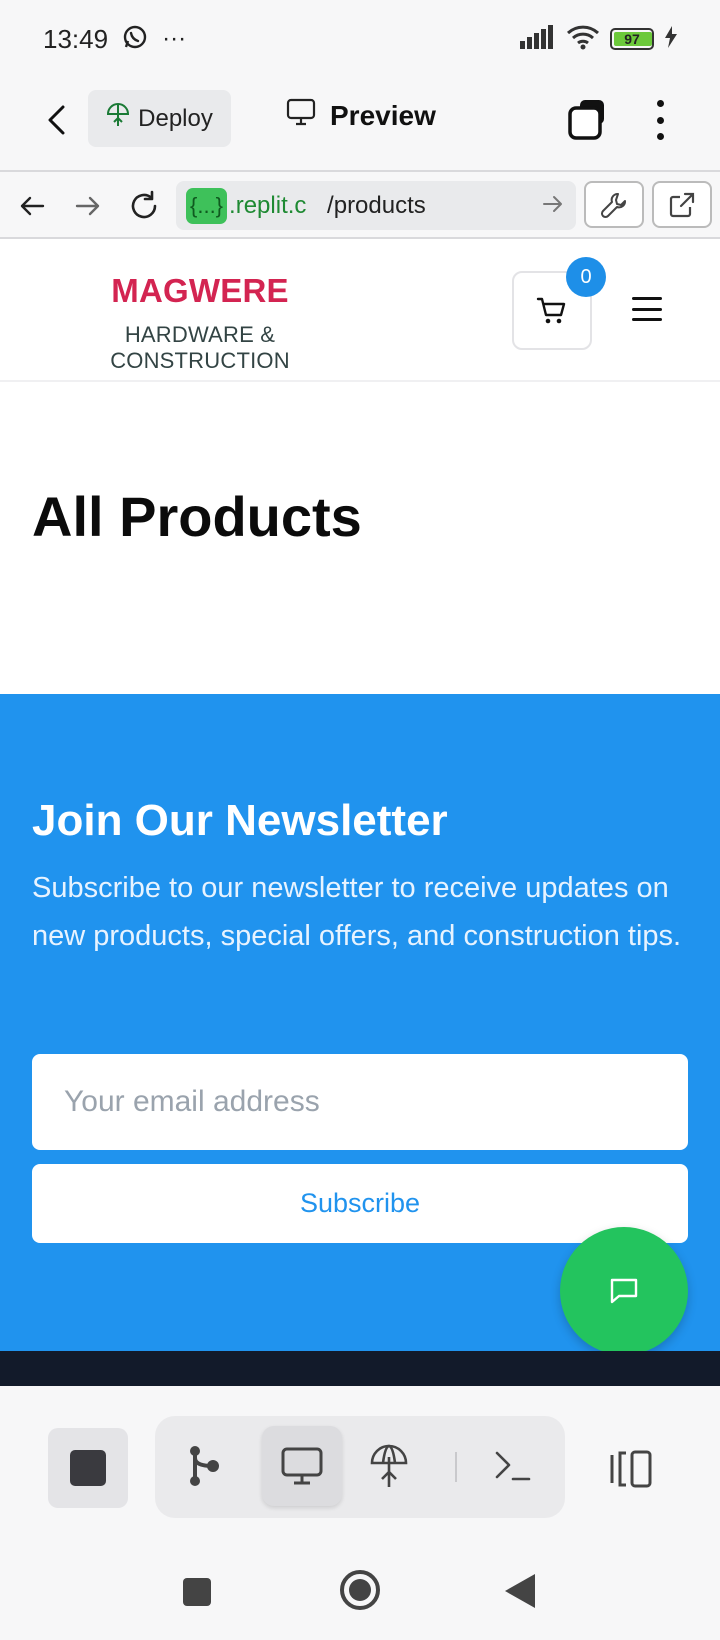 The width and height of the screenshot is (720, 1640). Describe the element at coordinates (520, 1591) in the screenshot. I see `system-back-button` at that location.